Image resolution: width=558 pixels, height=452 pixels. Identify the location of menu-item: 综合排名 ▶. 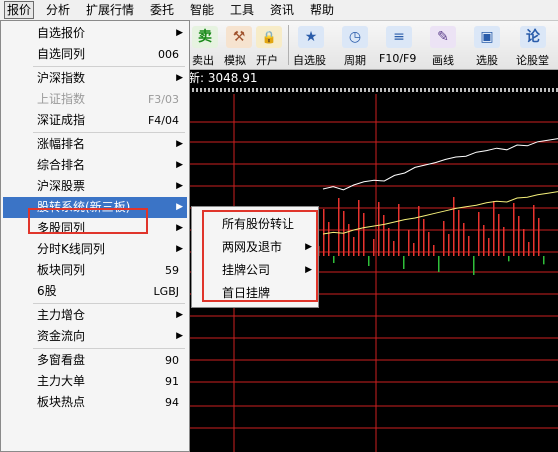
(95, 165).